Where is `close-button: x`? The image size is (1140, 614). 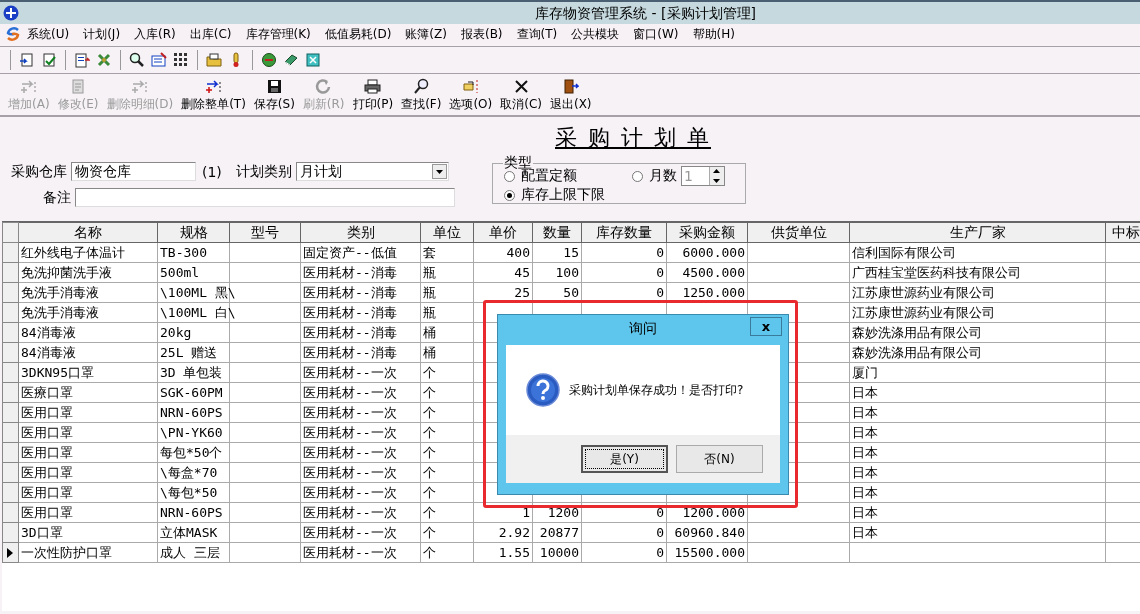
close-button: x is located at coordinates (766, 326).